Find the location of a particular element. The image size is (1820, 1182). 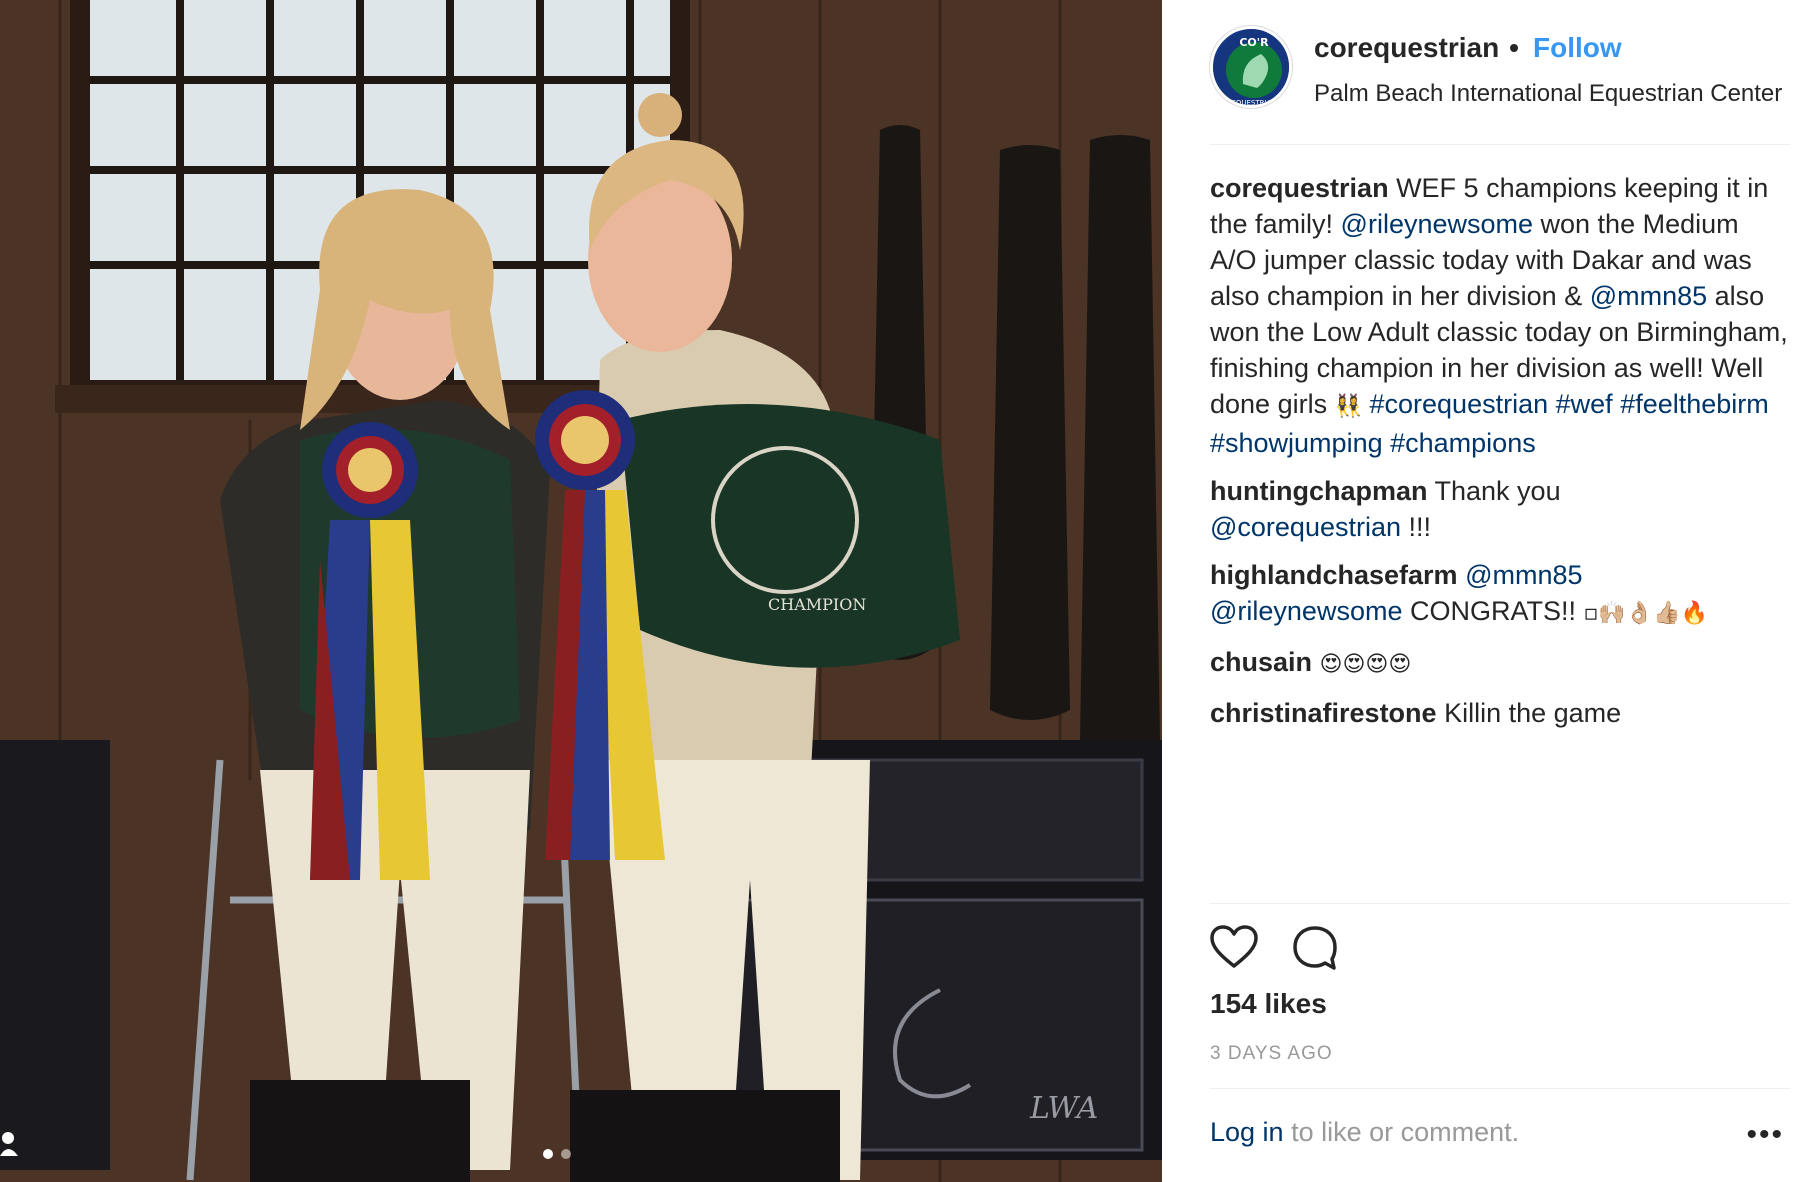

footer-divider is located at coordinates (1500, 1088).